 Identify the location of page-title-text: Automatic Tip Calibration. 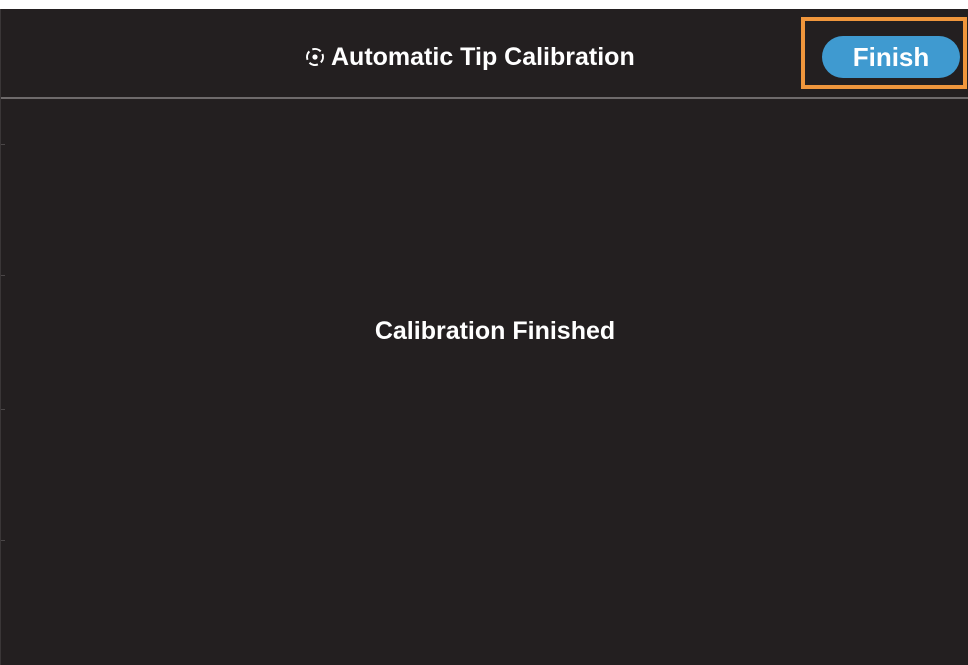
(483, 57).